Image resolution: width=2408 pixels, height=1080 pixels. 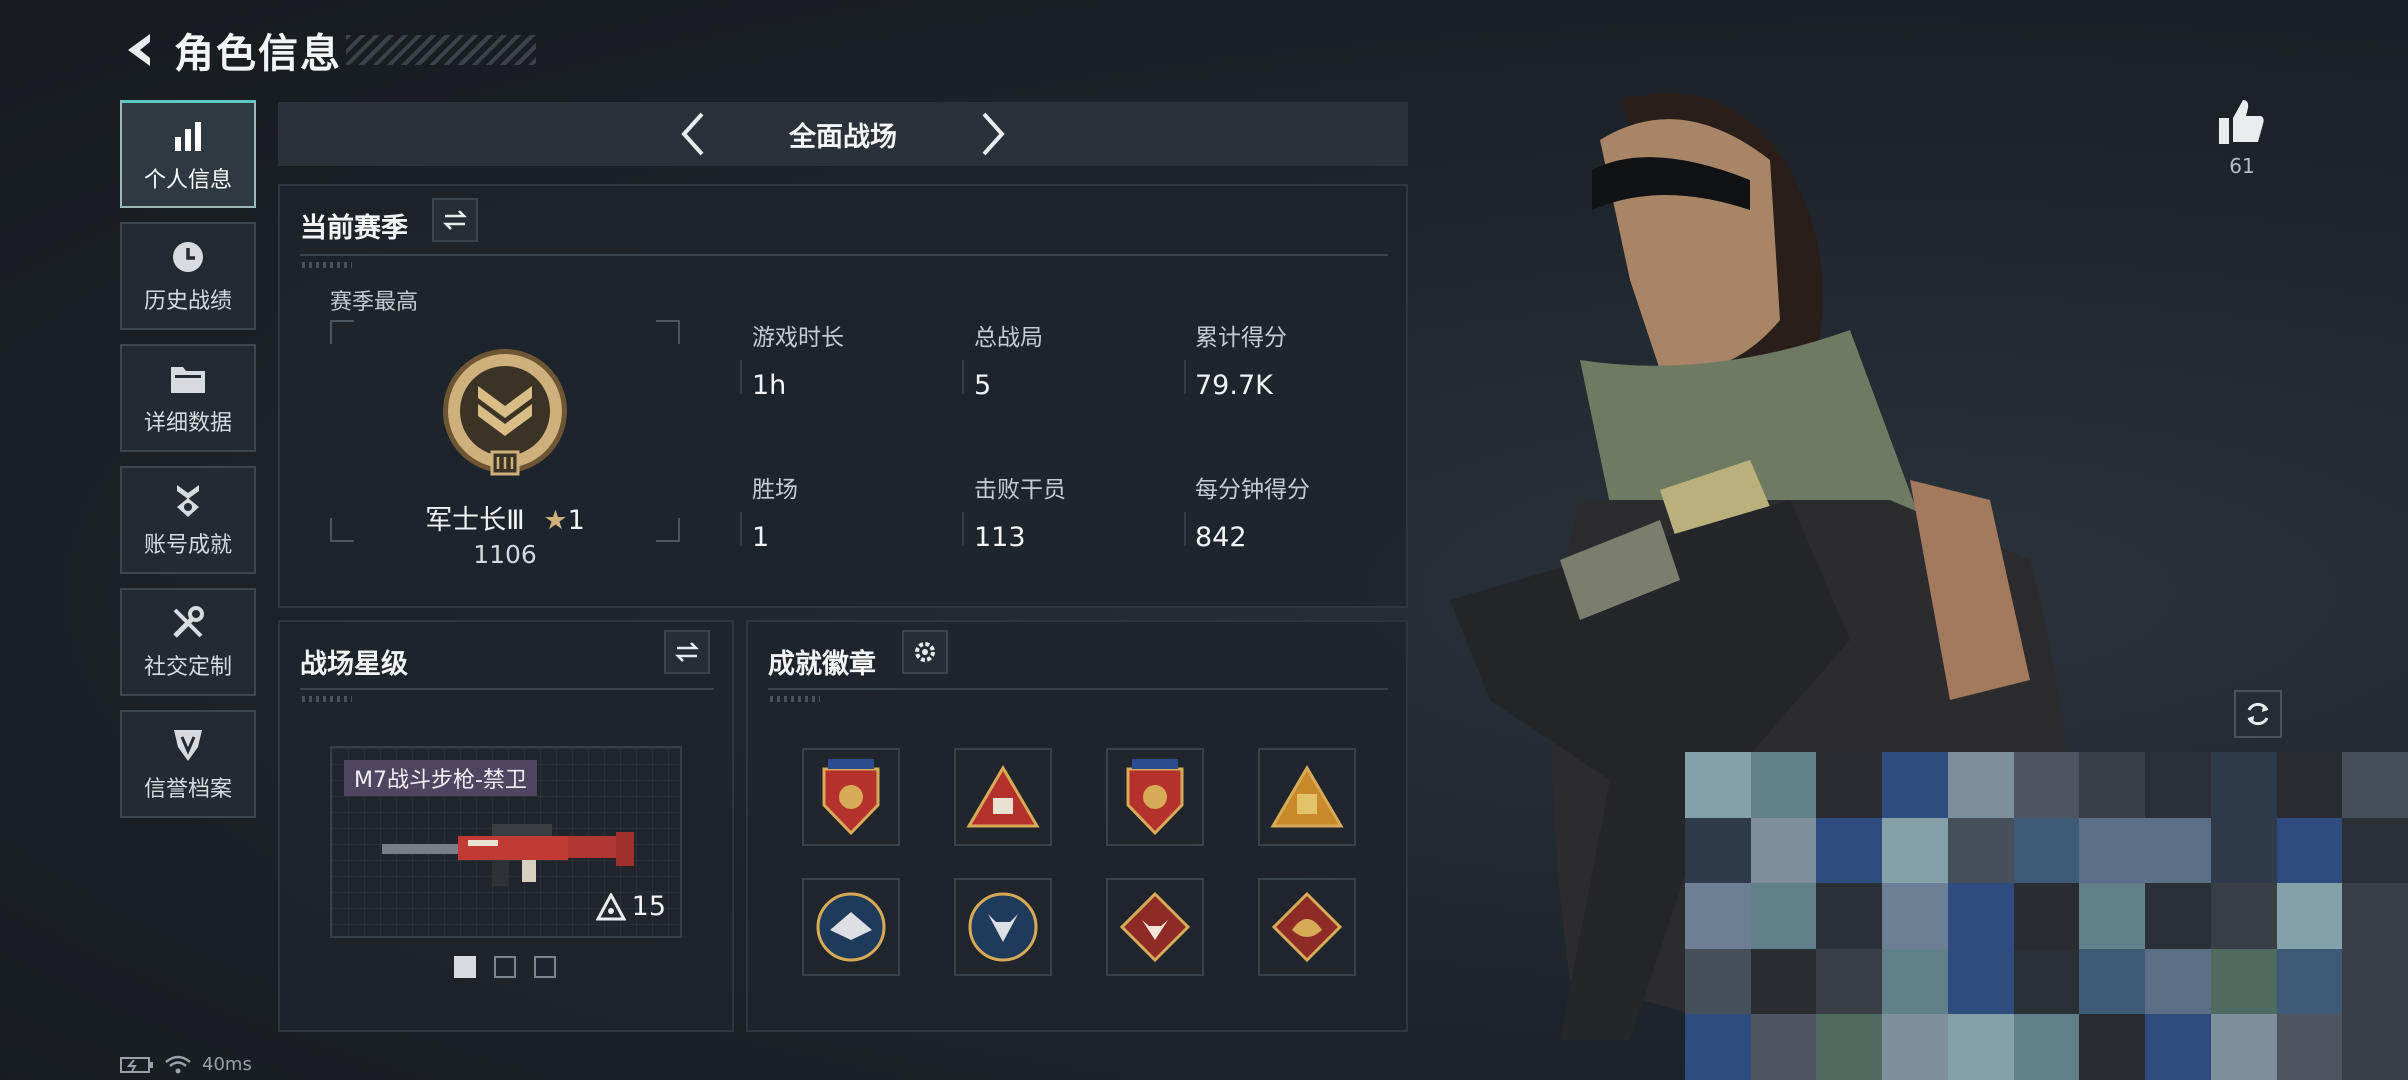 What do you see at coordinates (798, 338) in the screenshot?
I see `stat-label: 游戏时长` at bounding box center [798, 338].